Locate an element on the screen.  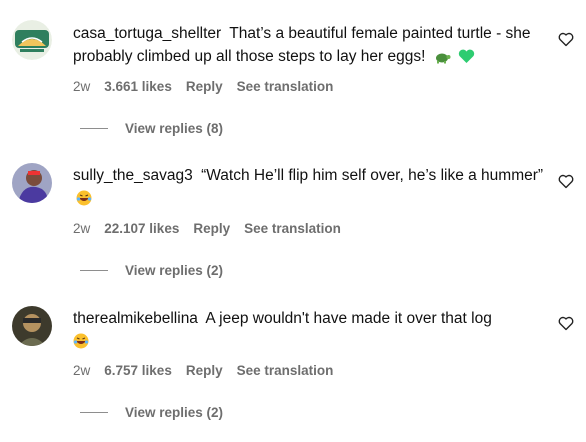
casa-tortuga-logo is located at coordinates (32, 40).